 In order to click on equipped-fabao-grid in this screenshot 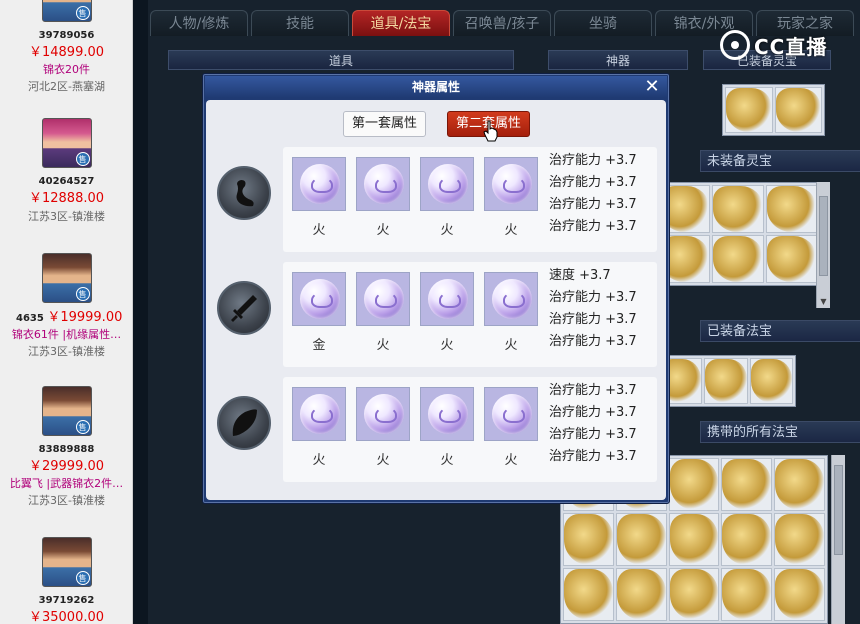, I will do `click(726, 381)`.